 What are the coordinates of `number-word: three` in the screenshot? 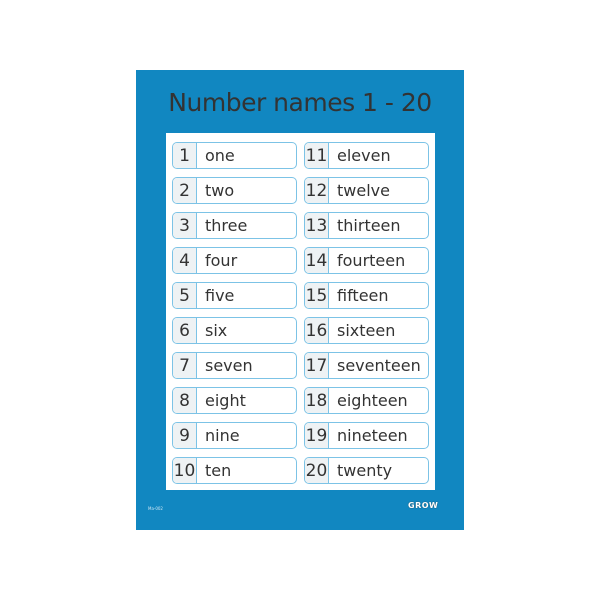 It's located at (226, 225).